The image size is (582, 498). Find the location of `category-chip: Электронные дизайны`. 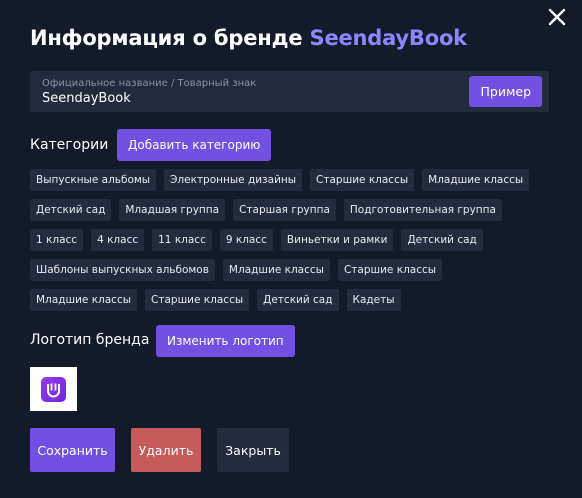

category-chip: Электронные дизайны is located at coordinates (233, 180).